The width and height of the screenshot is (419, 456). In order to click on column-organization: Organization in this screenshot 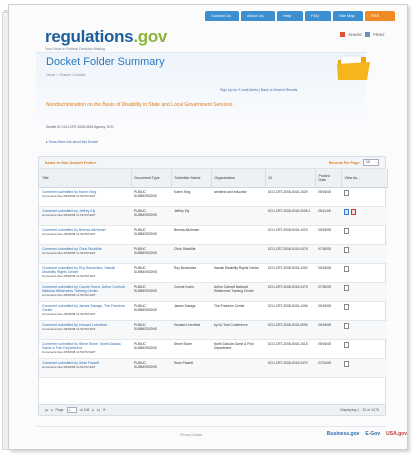, I will do `click(238, 178)`.